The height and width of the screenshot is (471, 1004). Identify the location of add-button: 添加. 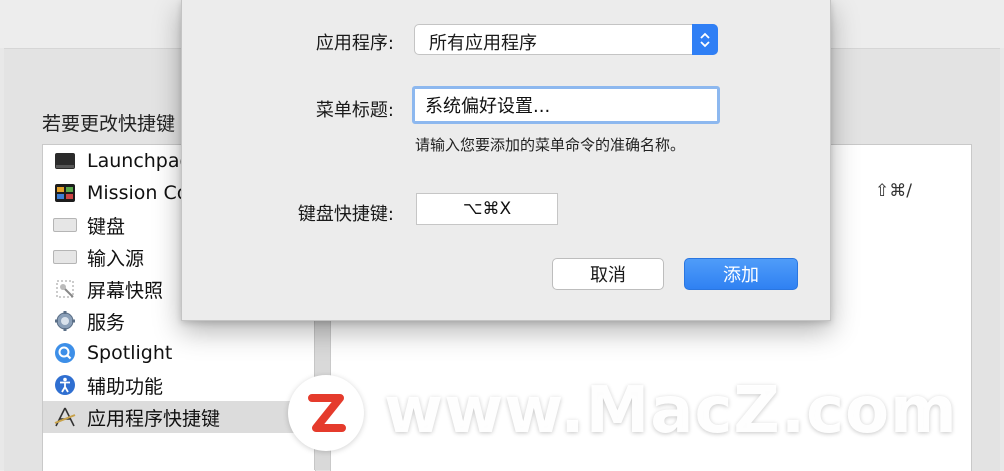
(741, 274).